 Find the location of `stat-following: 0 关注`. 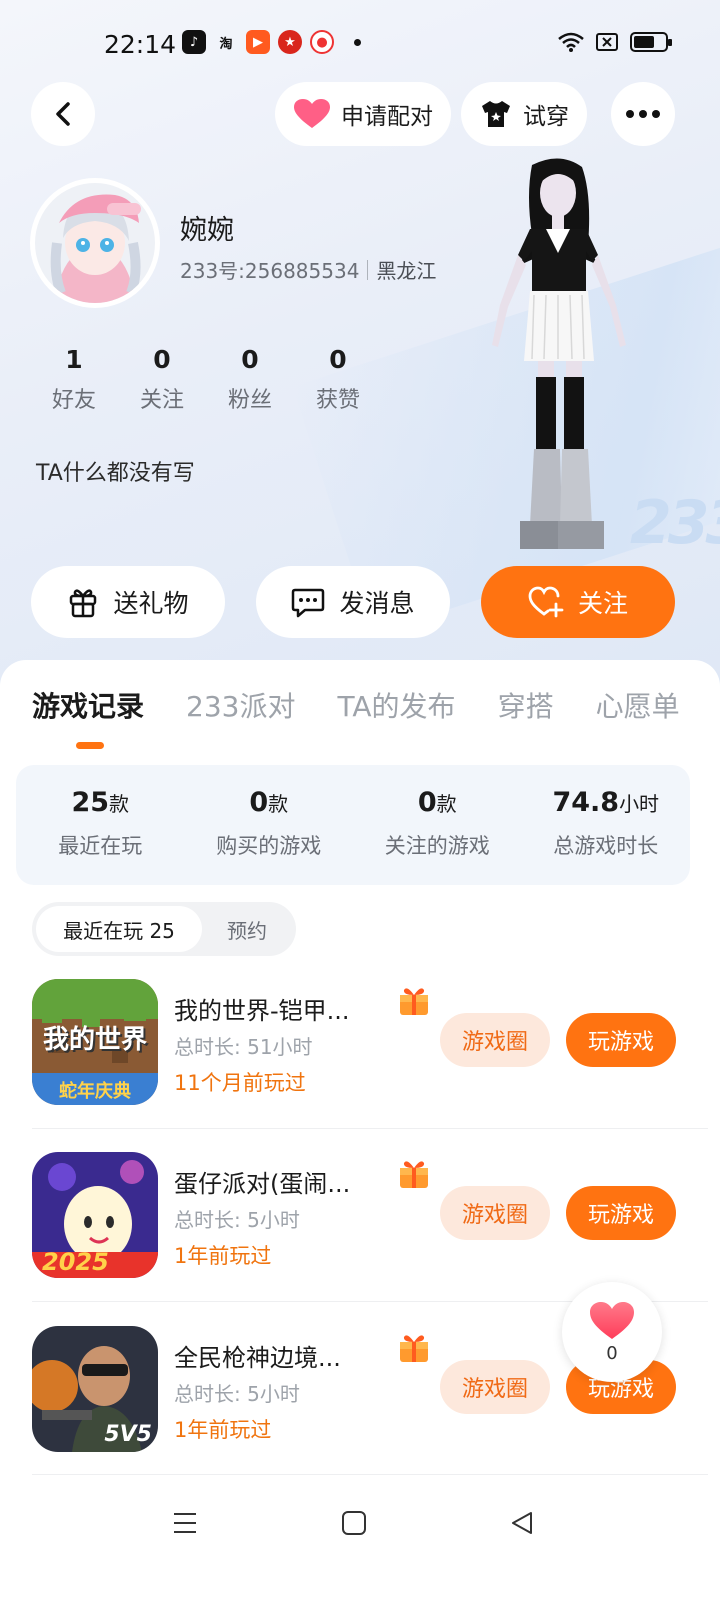

stat-following: 0 关注 is located at coordinates (162, 379).